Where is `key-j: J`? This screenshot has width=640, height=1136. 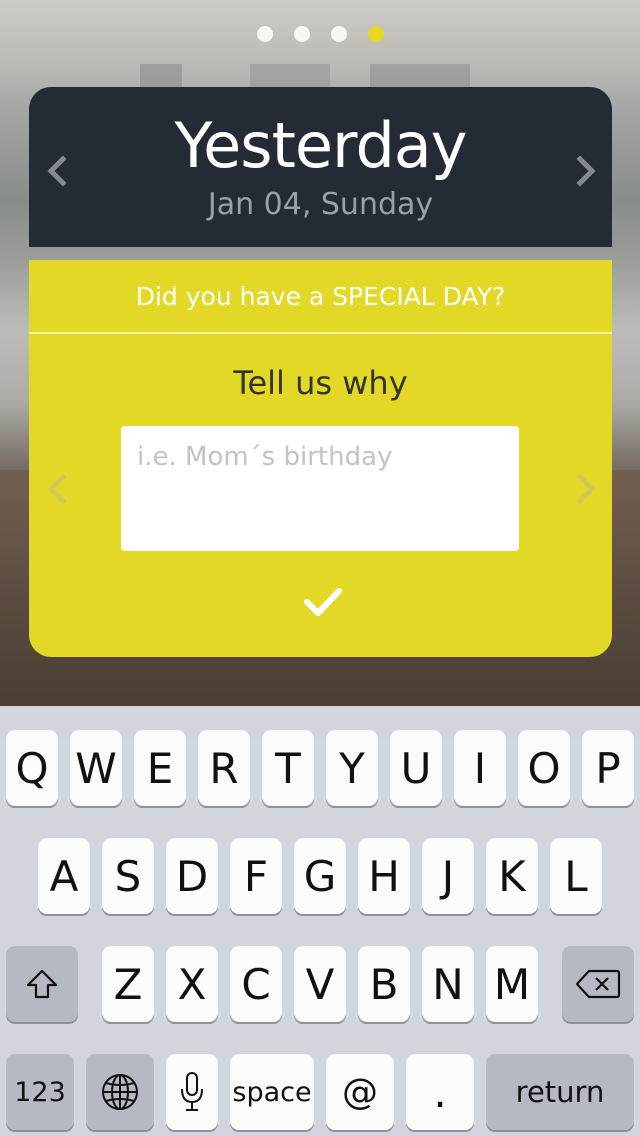 key-j: J is located at coordinates (448, 876).